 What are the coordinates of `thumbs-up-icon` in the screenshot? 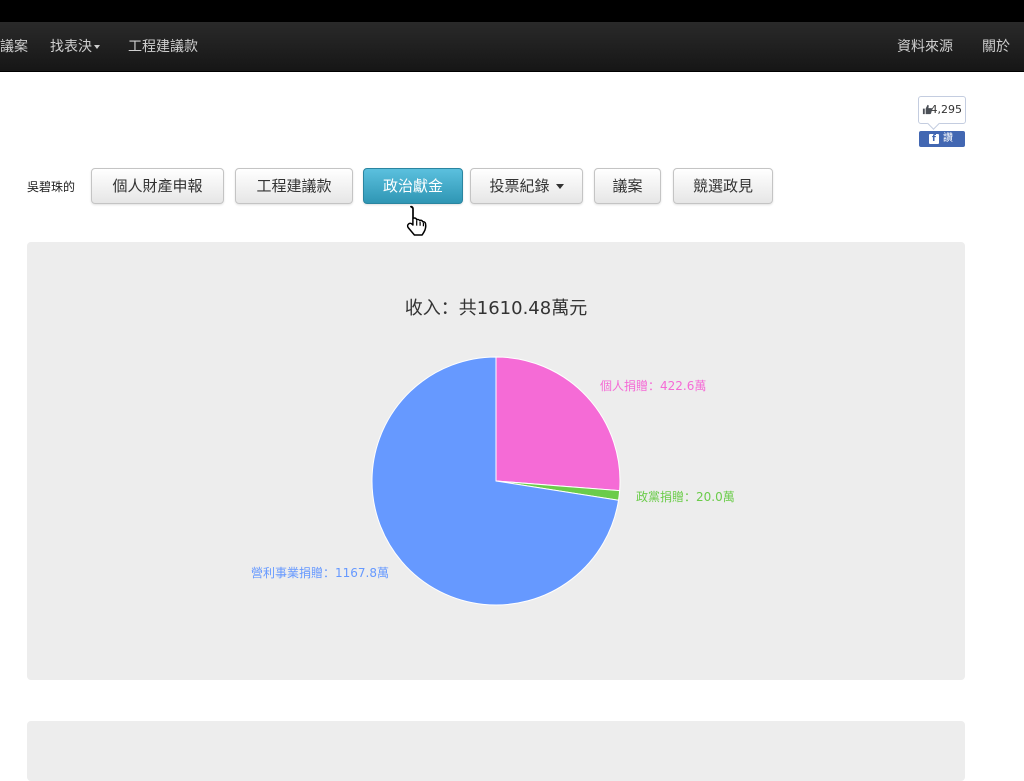 It's located at (927, 109).